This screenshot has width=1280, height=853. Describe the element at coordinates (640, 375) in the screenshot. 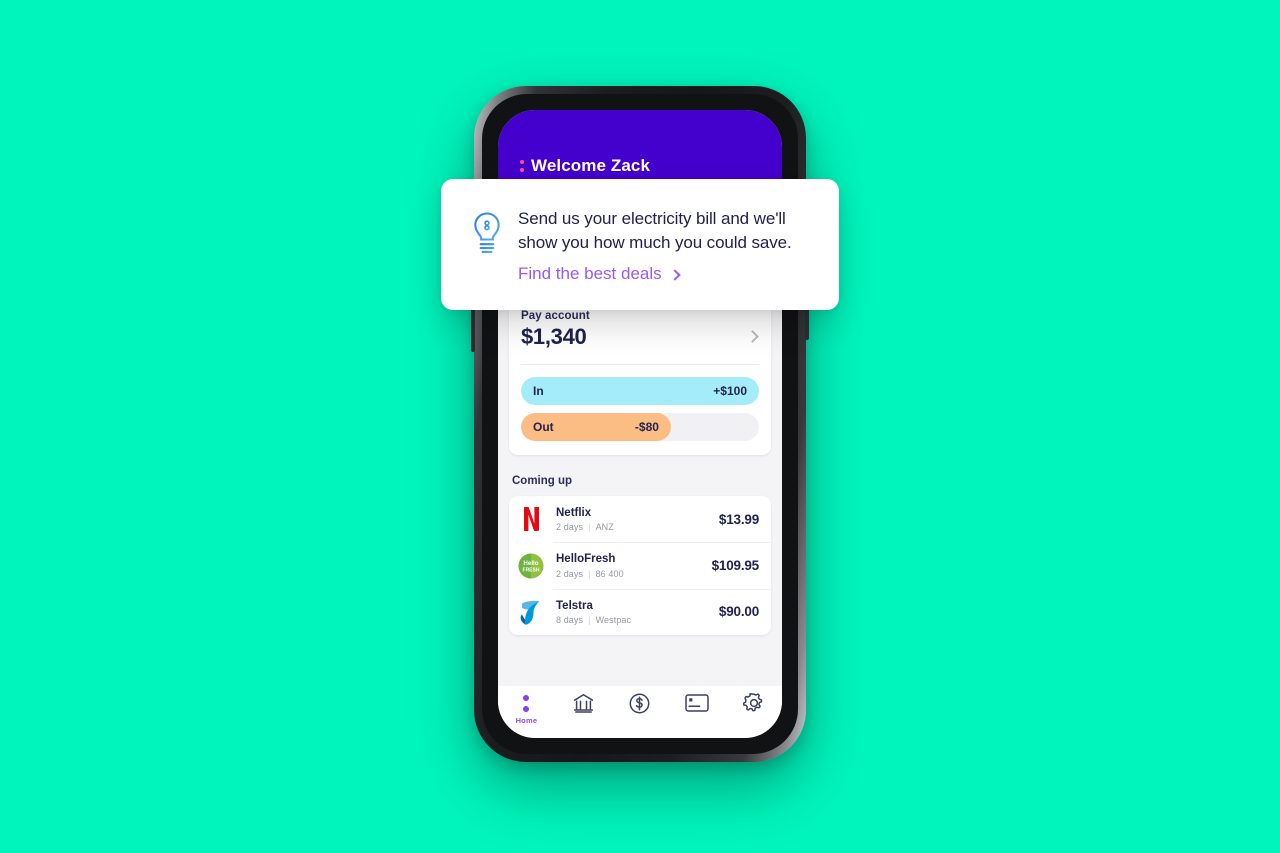

I see `pay-account-card: Pay account $1,340 In +$100 Out -$80` at that location.